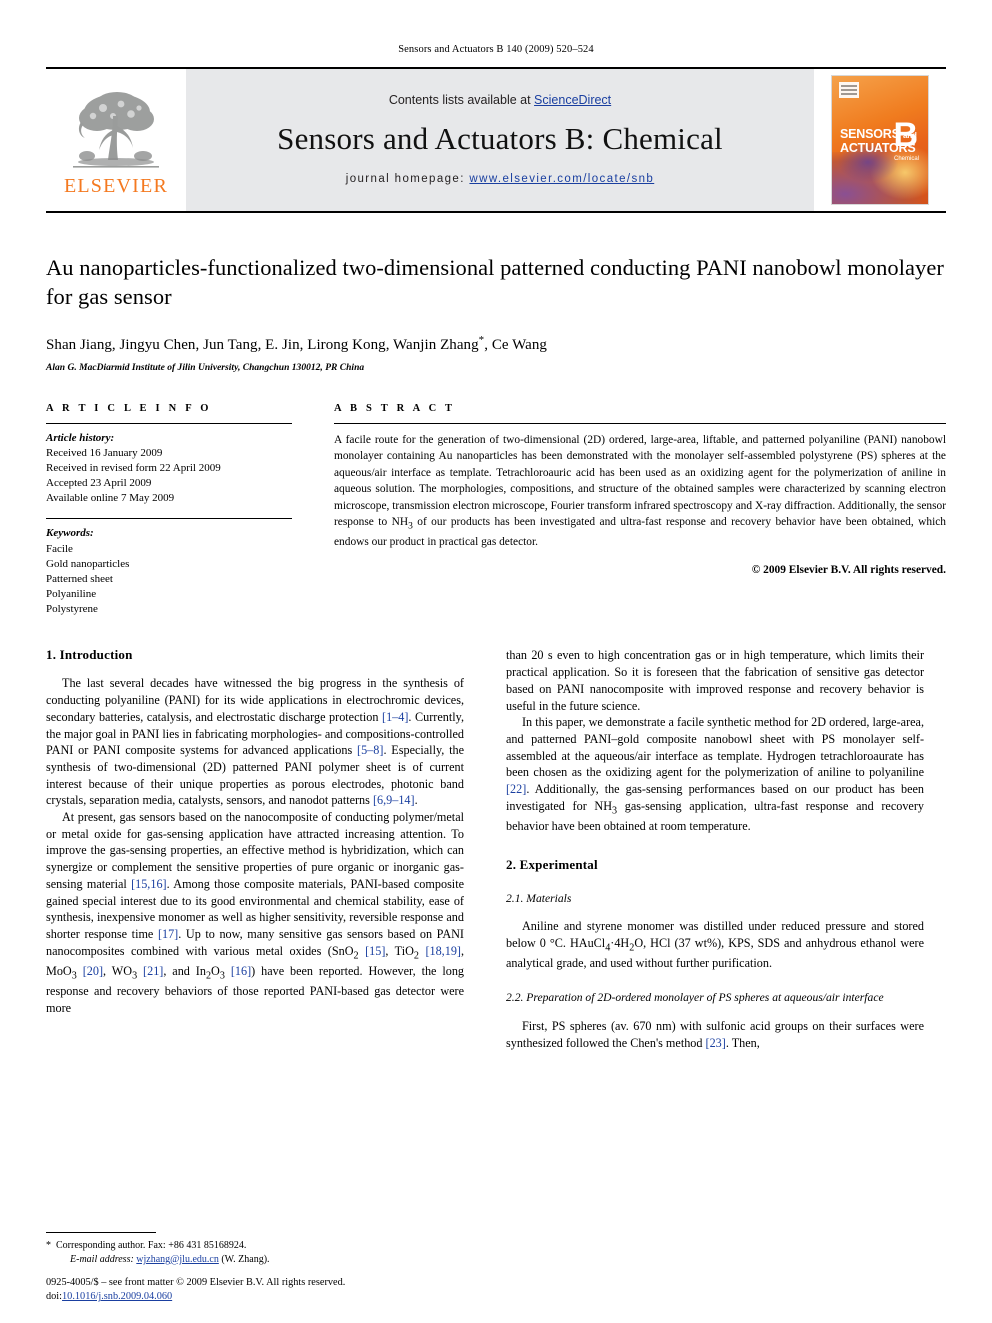  I want to click on cover-elsevier-icon, so click(849, 90).